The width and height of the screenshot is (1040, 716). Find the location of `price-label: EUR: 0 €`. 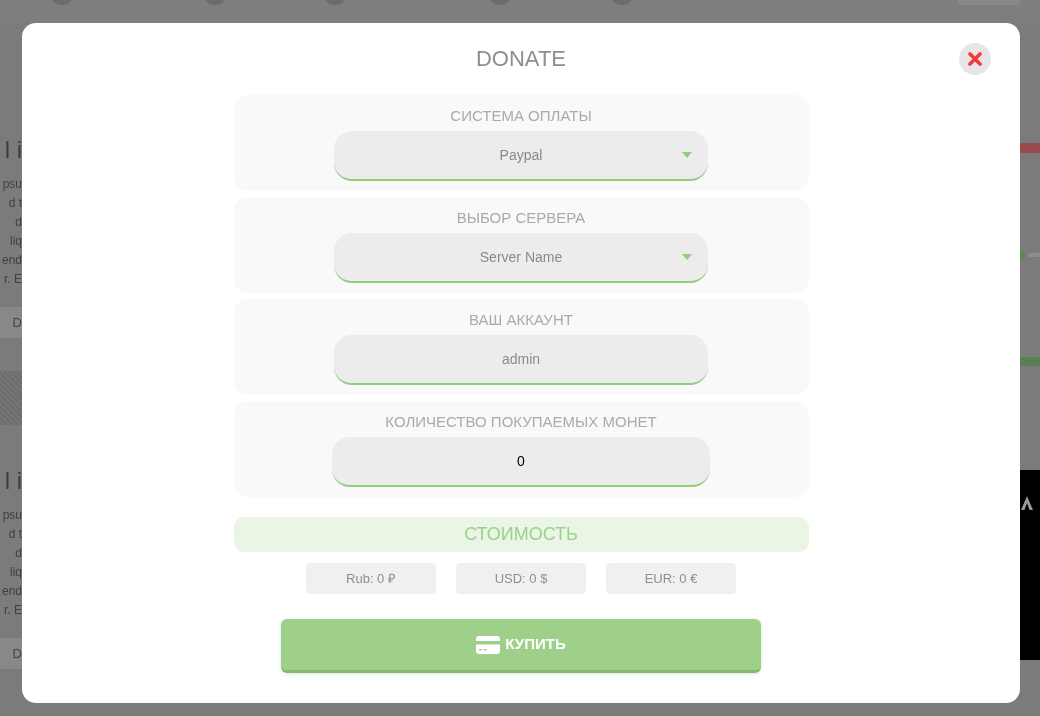

price-label: EUR: 0 € is located at coordinates (671, 578).